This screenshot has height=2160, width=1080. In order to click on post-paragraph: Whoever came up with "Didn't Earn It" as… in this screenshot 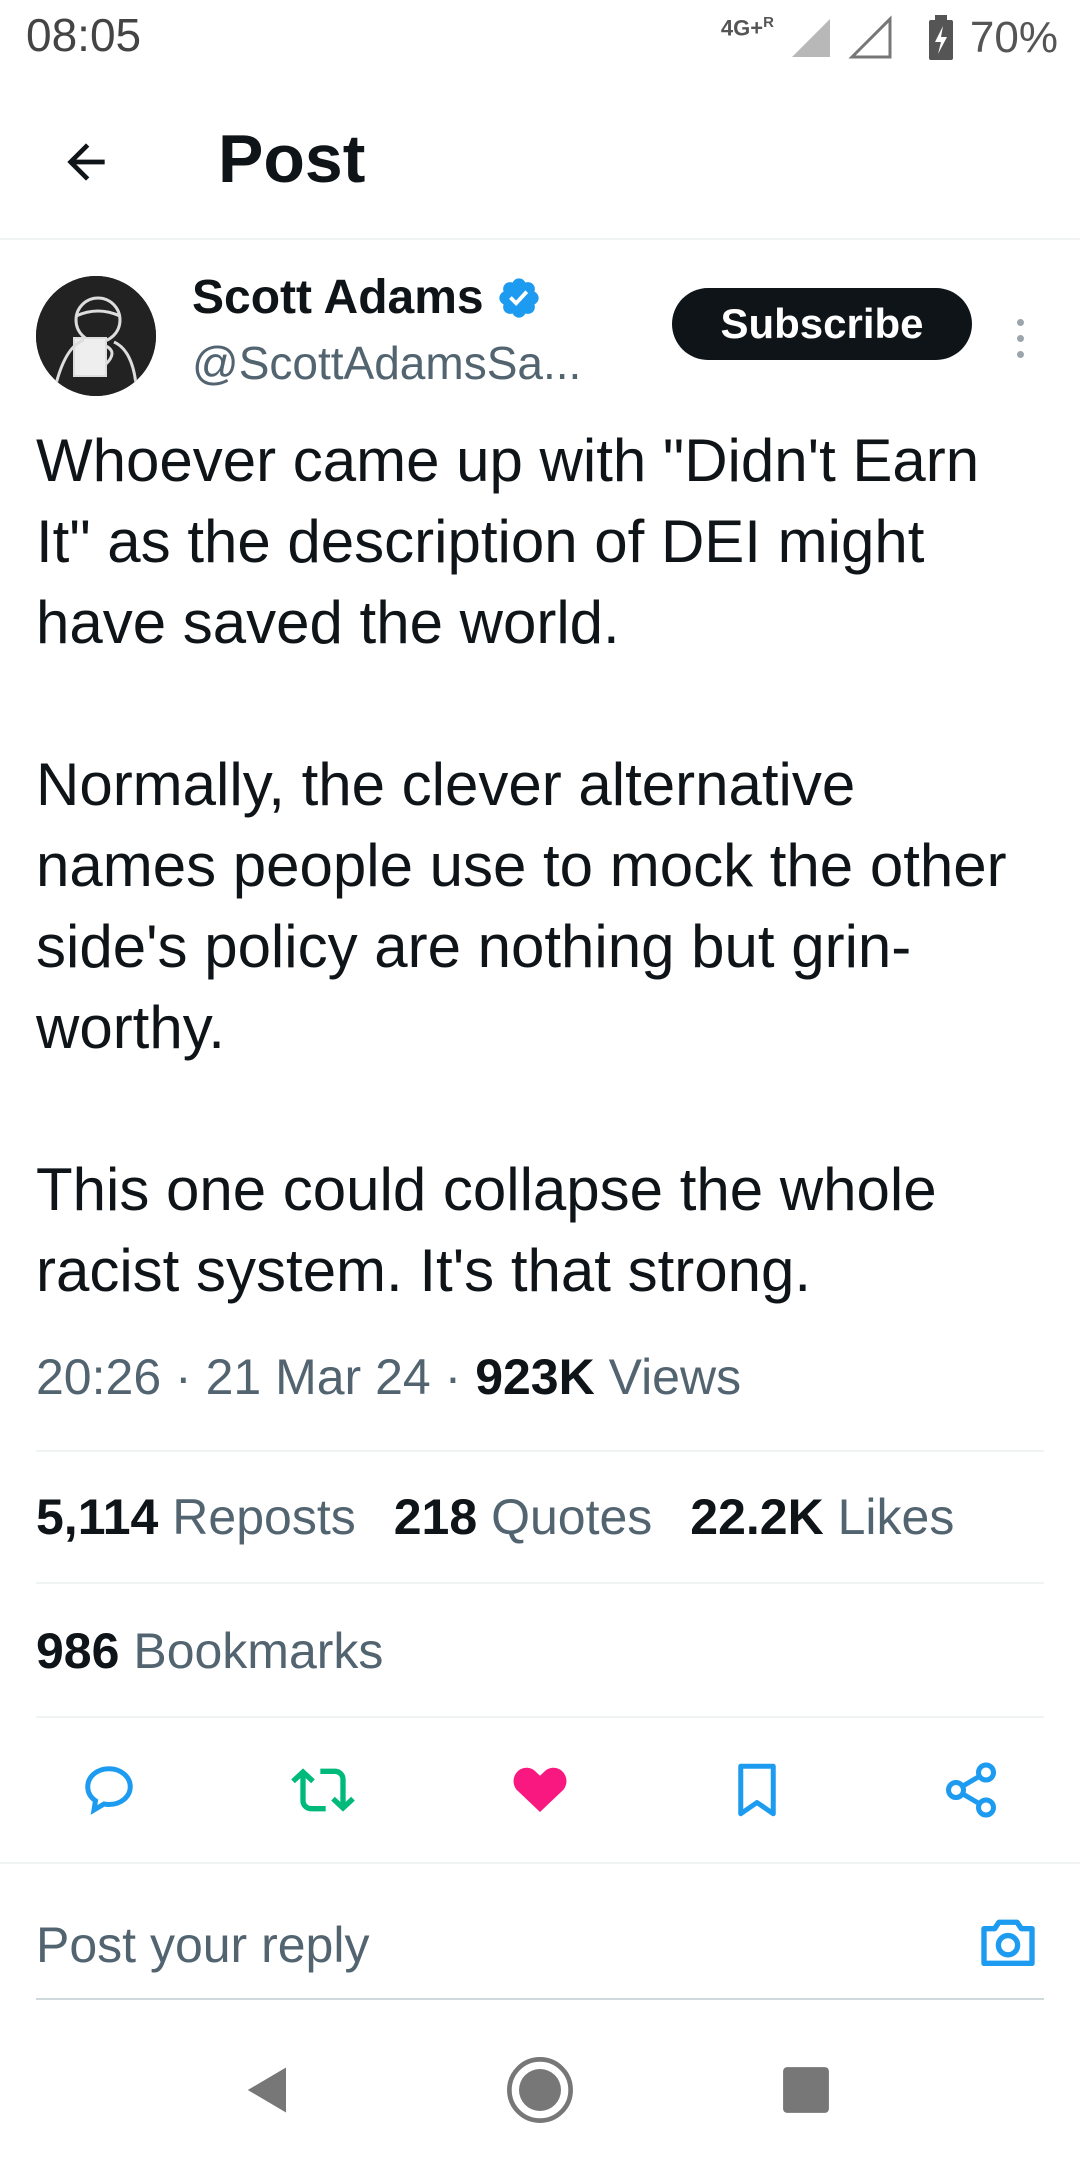, I will do `click(508, 541)`.